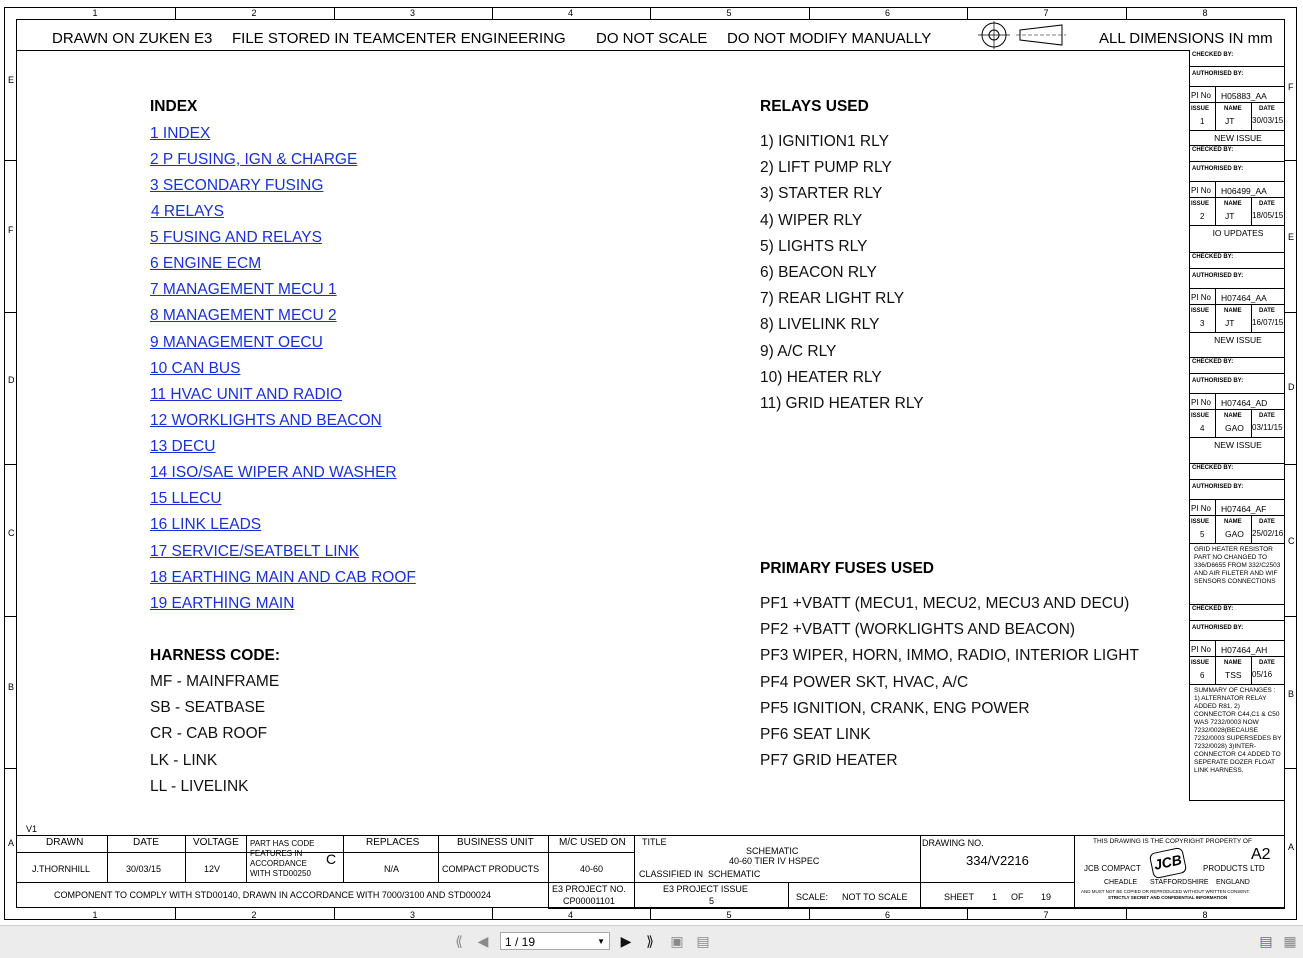 Image resolution: width=1303 pixels, height=958 pixels. I want to click on column-number-top: 1, so click(95, 13).